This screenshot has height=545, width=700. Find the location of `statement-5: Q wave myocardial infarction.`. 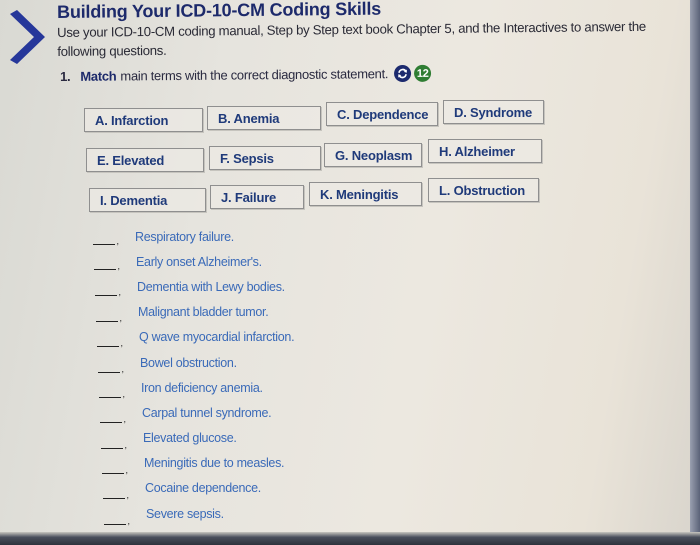

statement-5: Q wave myocardial infarction. is located at coordinates (217, 337).